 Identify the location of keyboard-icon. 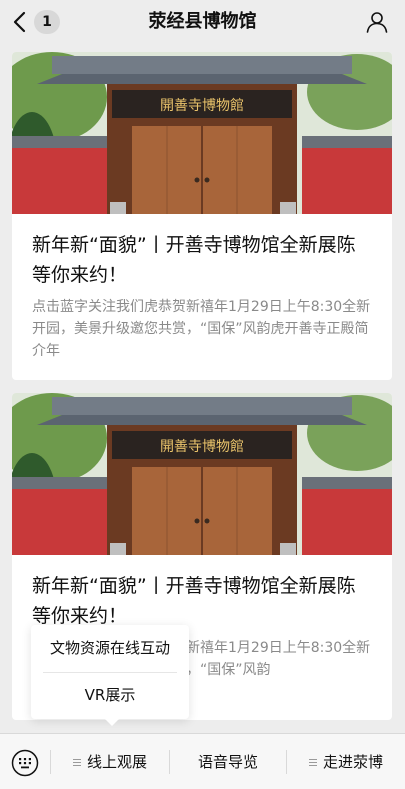
(25, 763).